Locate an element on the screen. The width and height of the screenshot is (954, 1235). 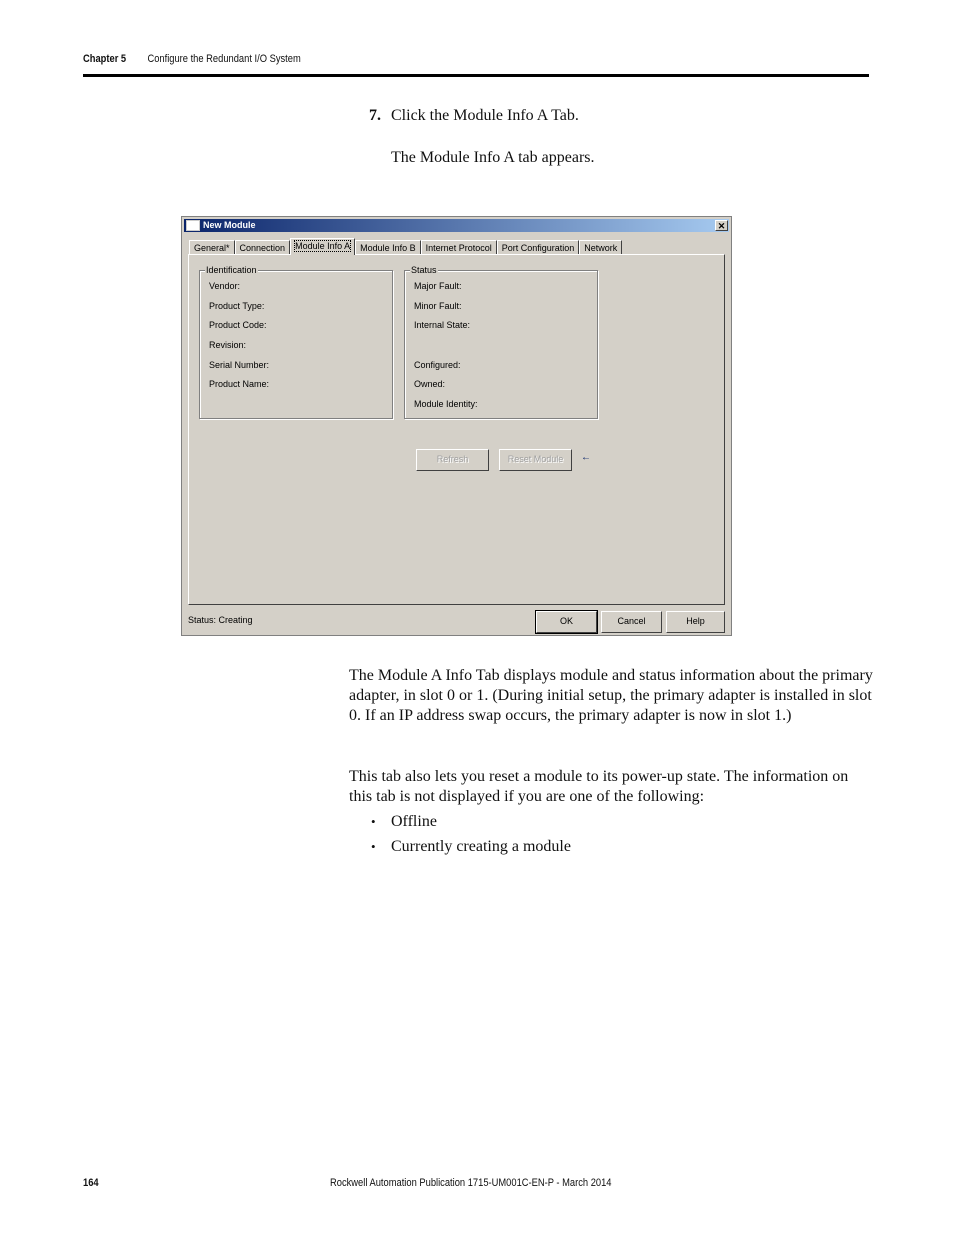
revision-label: Revision: is located at coordinates (228, 345).